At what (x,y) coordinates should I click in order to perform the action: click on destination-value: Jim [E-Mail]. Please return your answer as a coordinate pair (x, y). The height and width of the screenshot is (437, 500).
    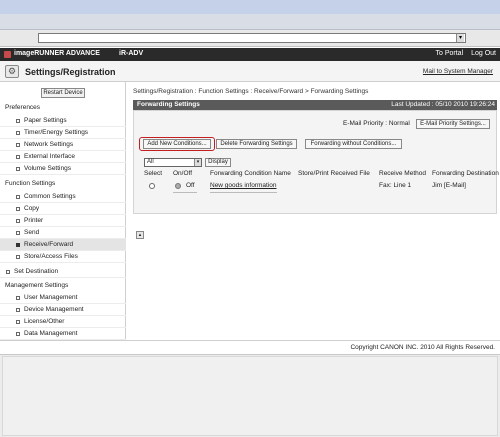
    Looking at the image, I should click on (449, 185).